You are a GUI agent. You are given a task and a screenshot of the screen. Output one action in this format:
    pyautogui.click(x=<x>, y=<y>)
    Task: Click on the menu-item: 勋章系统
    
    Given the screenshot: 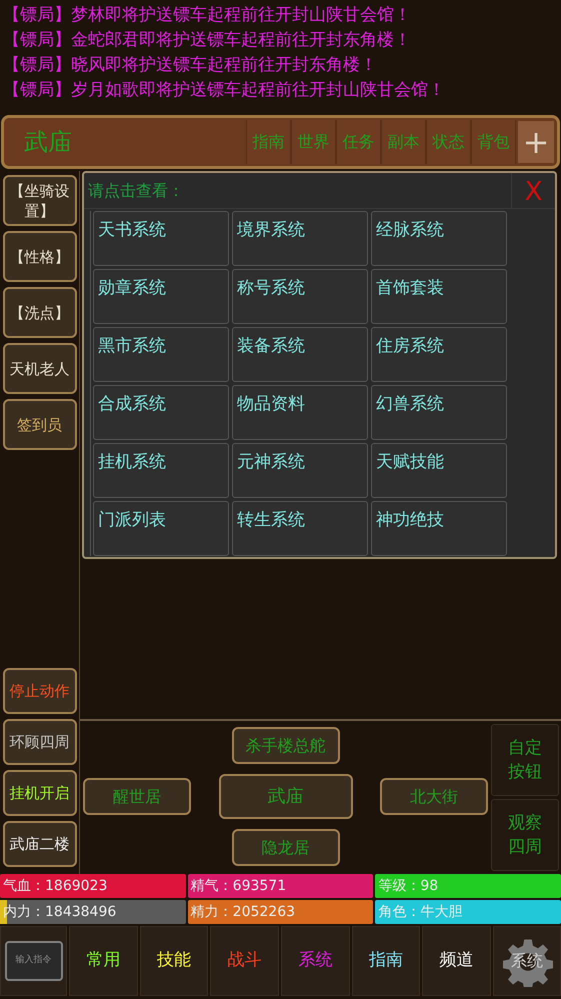 What is the action you would take?
    pyautogui.click(x=161, y=296)
    